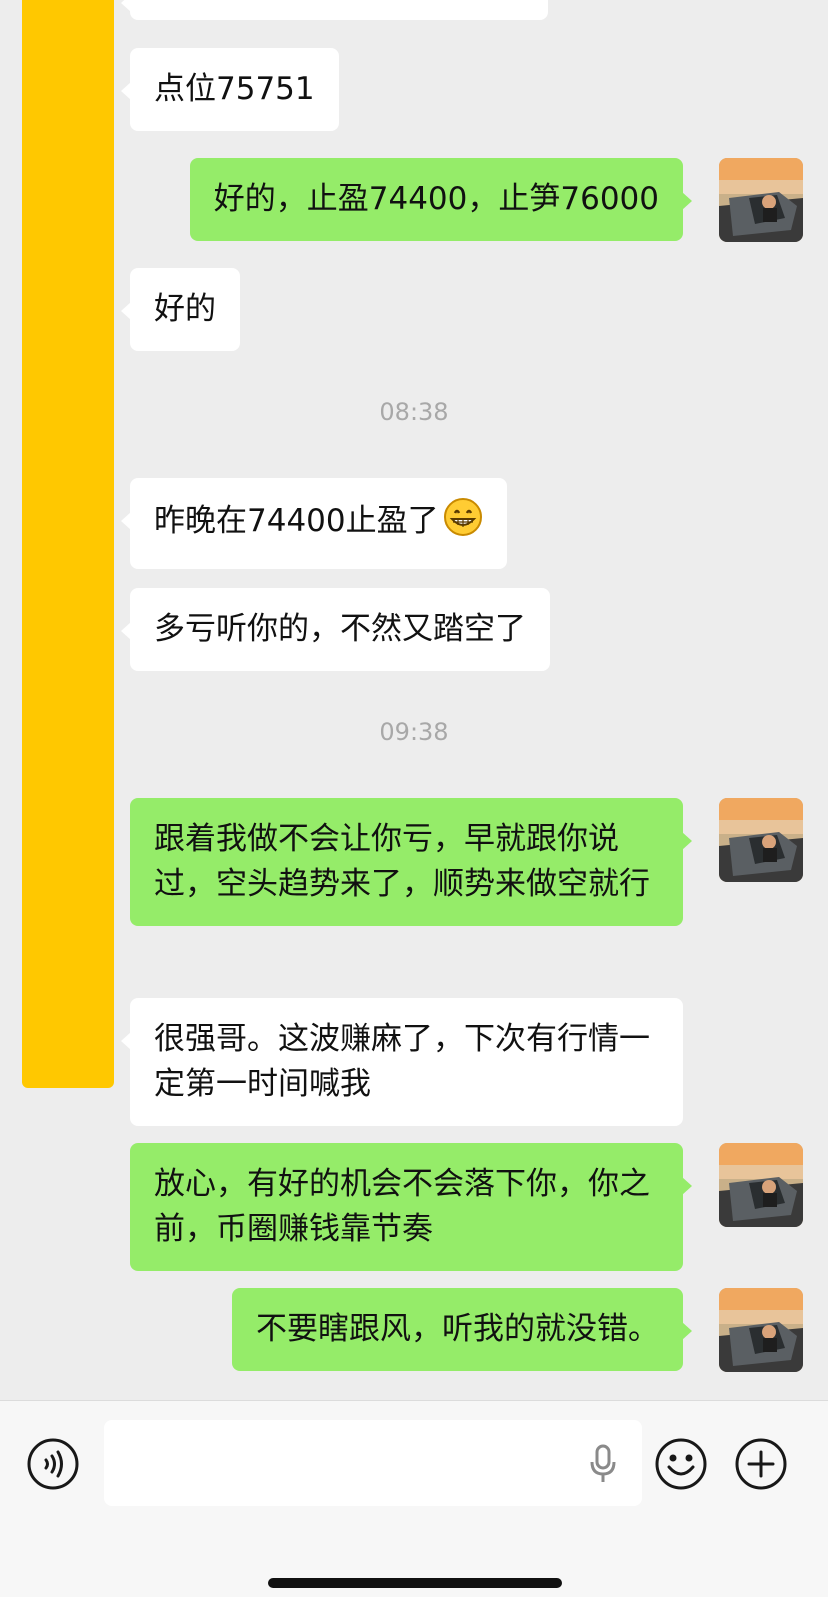 The image size is (828, 1597). Describe the element at coordinates (334, 10) in the screenshot. I see `message-bubble-partial` at that location.